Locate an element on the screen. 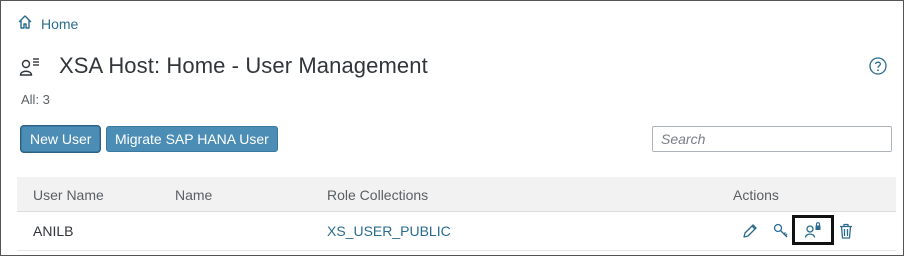  home-icon is located at coordinates (25, 23).